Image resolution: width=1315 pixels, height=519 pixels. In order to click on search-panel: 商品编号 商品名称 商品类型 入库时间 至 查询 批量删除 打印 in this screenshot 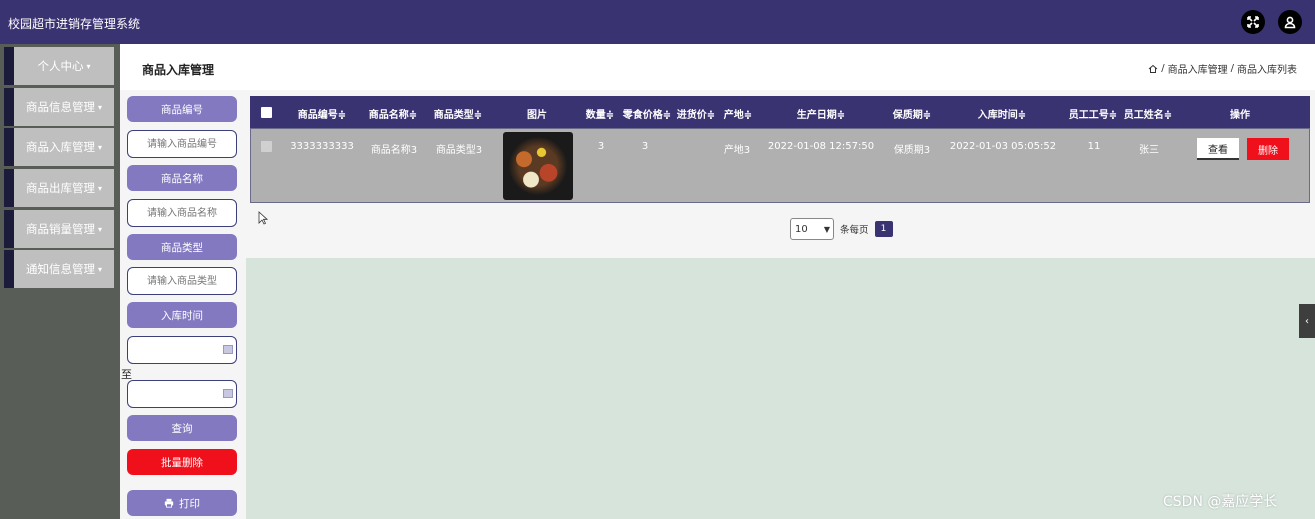, I will do `click(183, 304)`.